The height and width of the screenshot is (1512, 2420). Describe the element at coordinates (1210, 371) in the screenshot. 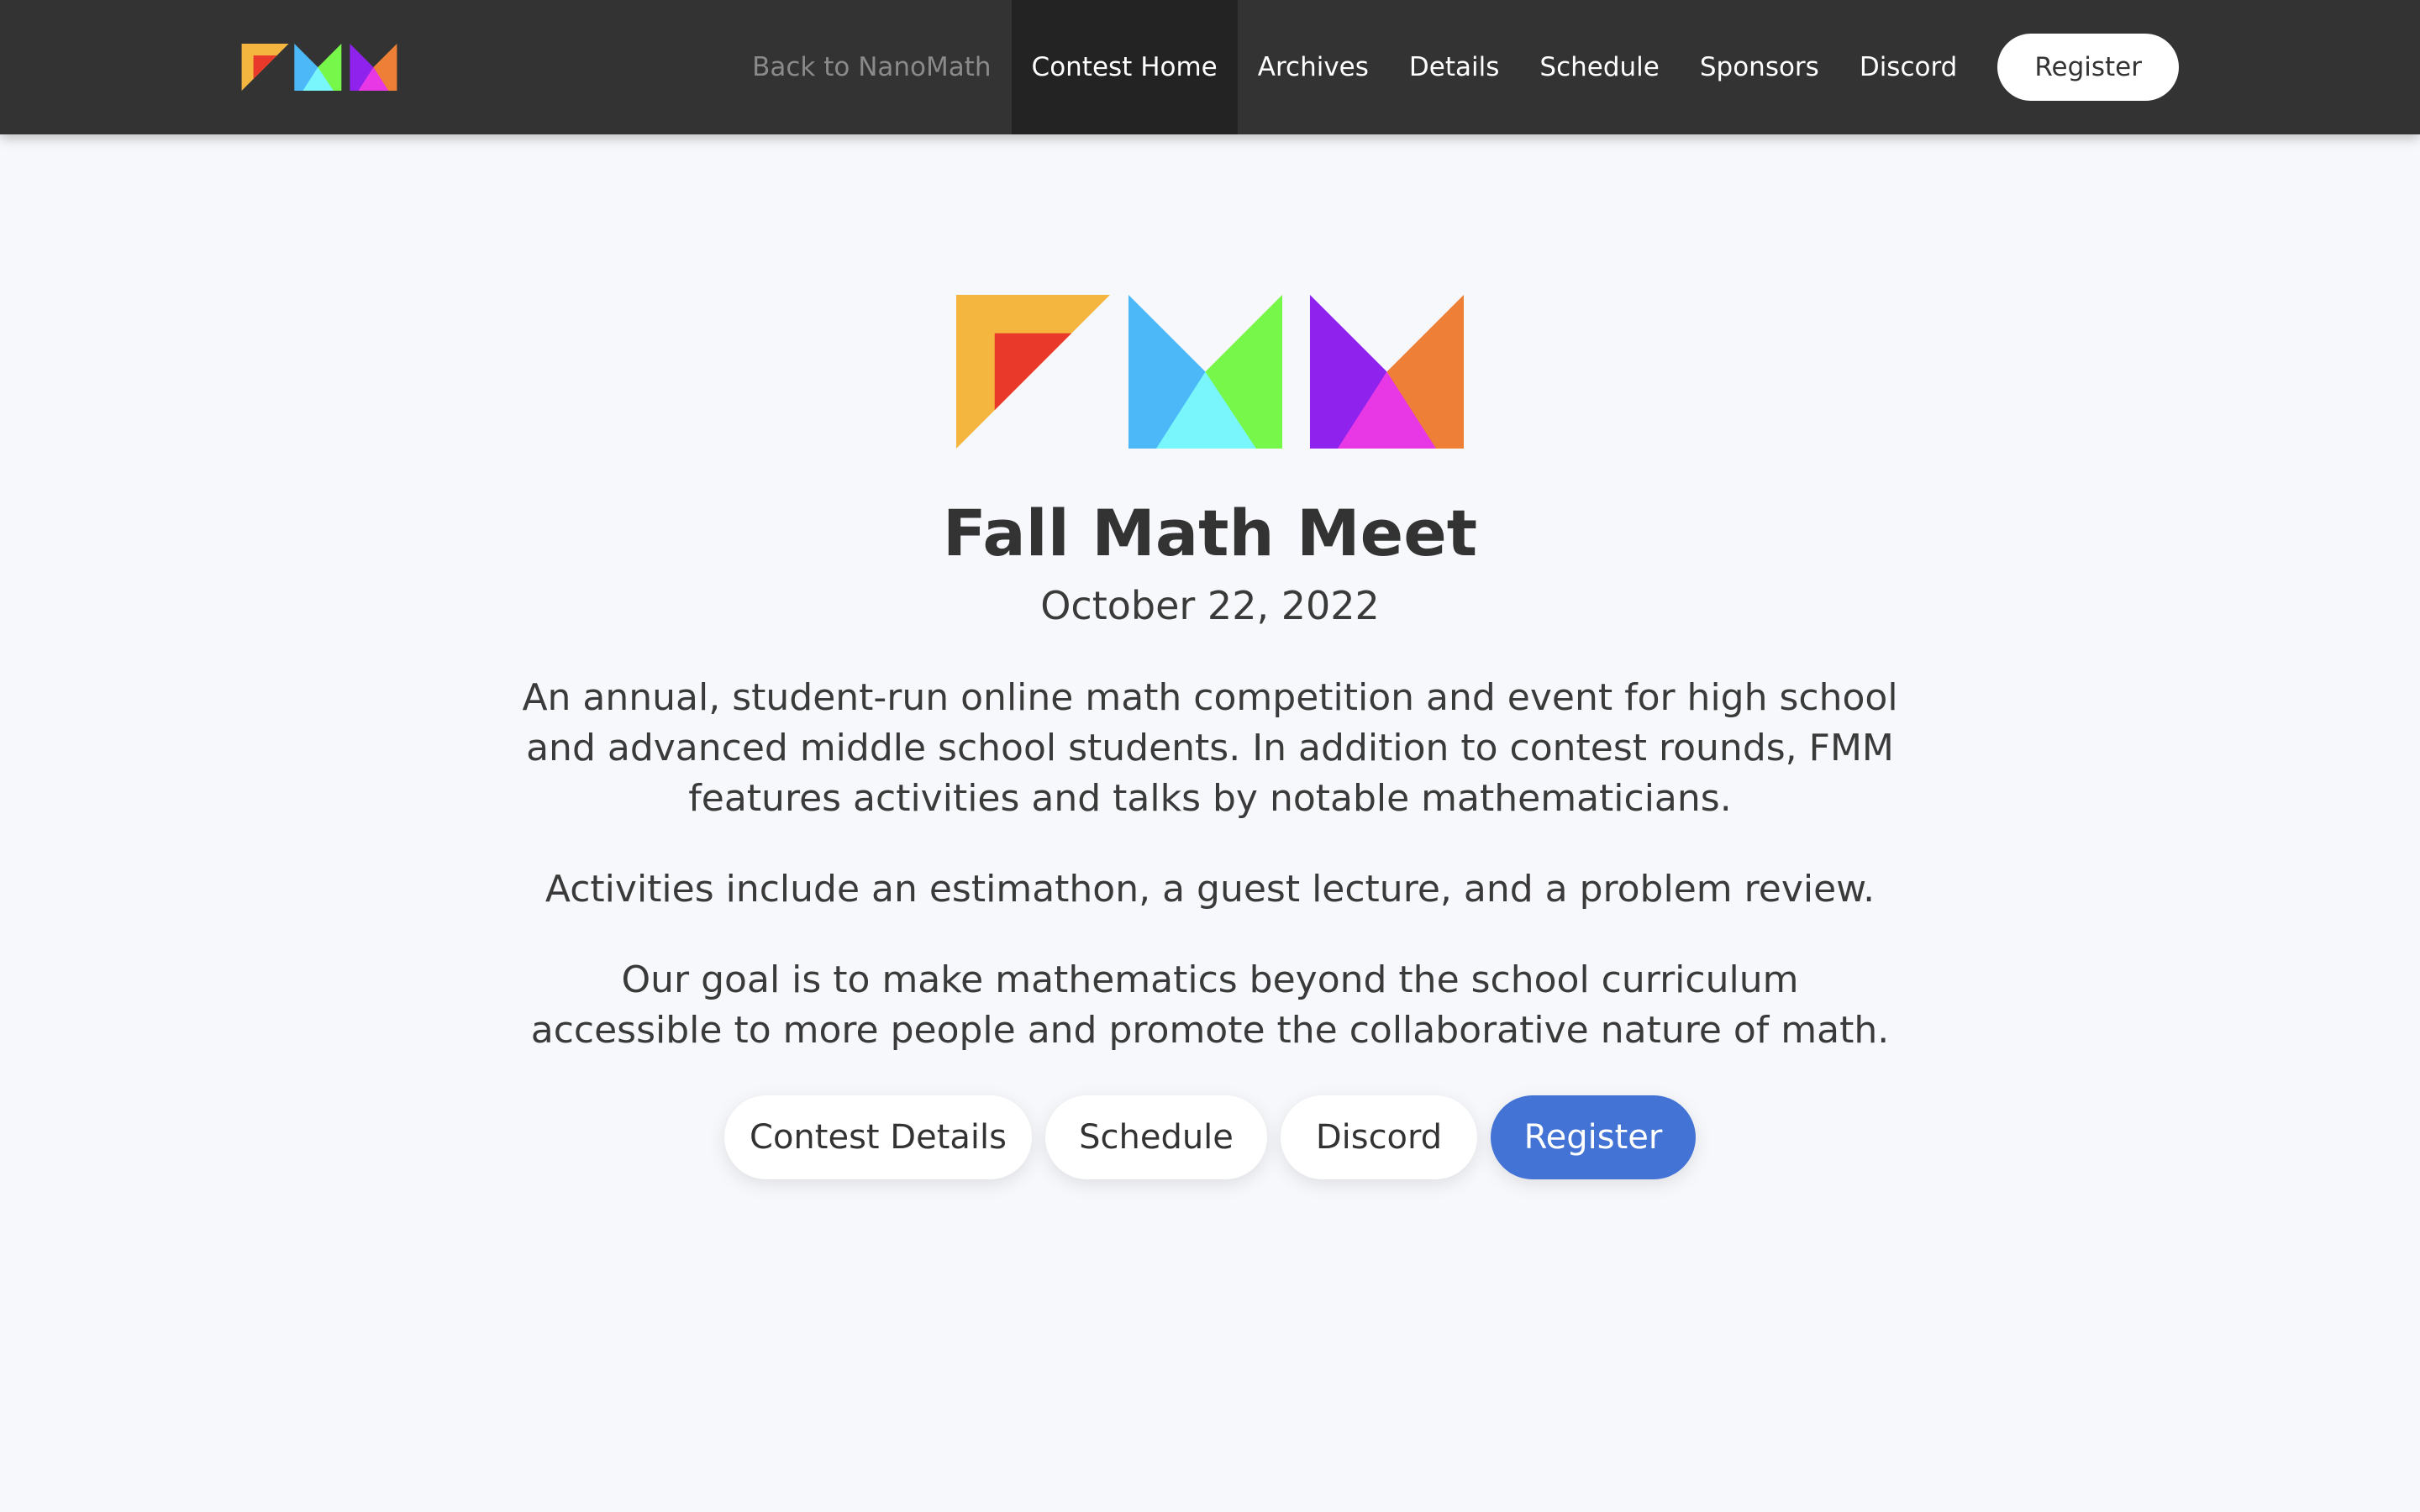

I see `hero-fmm-logo-icon` at that location.